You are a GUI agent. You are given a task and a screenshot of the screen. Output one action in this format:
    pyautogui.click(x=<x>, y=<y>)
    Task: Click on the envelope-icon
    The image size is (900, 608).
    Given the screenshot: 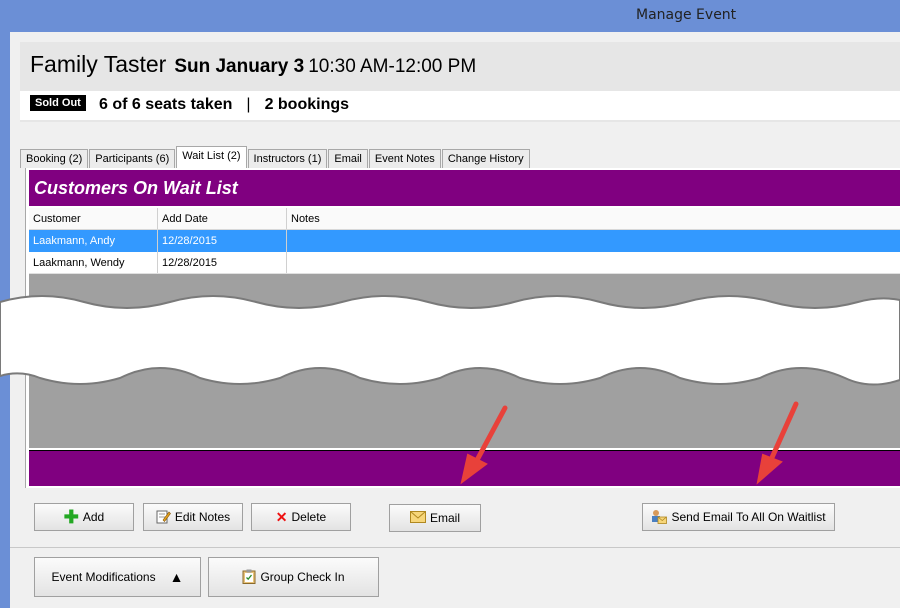 What is the action you would take?
    pyautogui.click(x=417, y=518)
    